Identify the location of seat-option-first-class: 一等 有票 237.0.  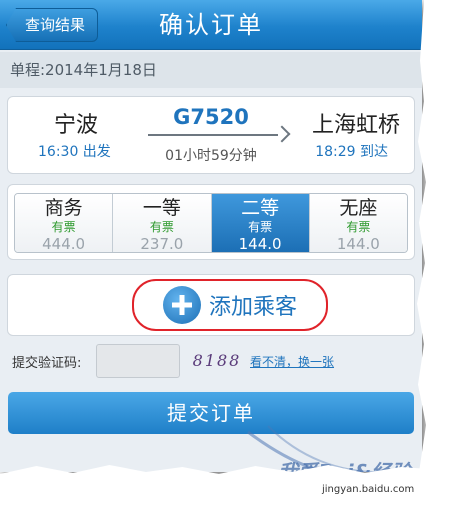
(162, 223).